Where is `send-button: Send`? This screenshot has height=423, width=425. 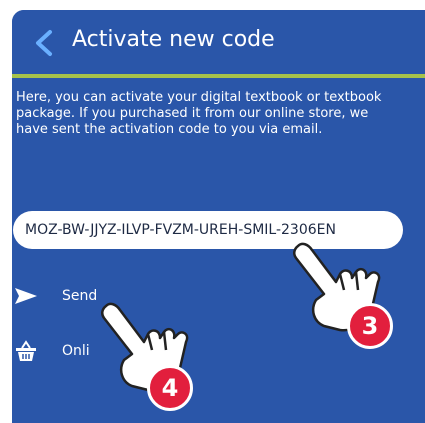 send-button: Send is located at coordinates (55, 296).